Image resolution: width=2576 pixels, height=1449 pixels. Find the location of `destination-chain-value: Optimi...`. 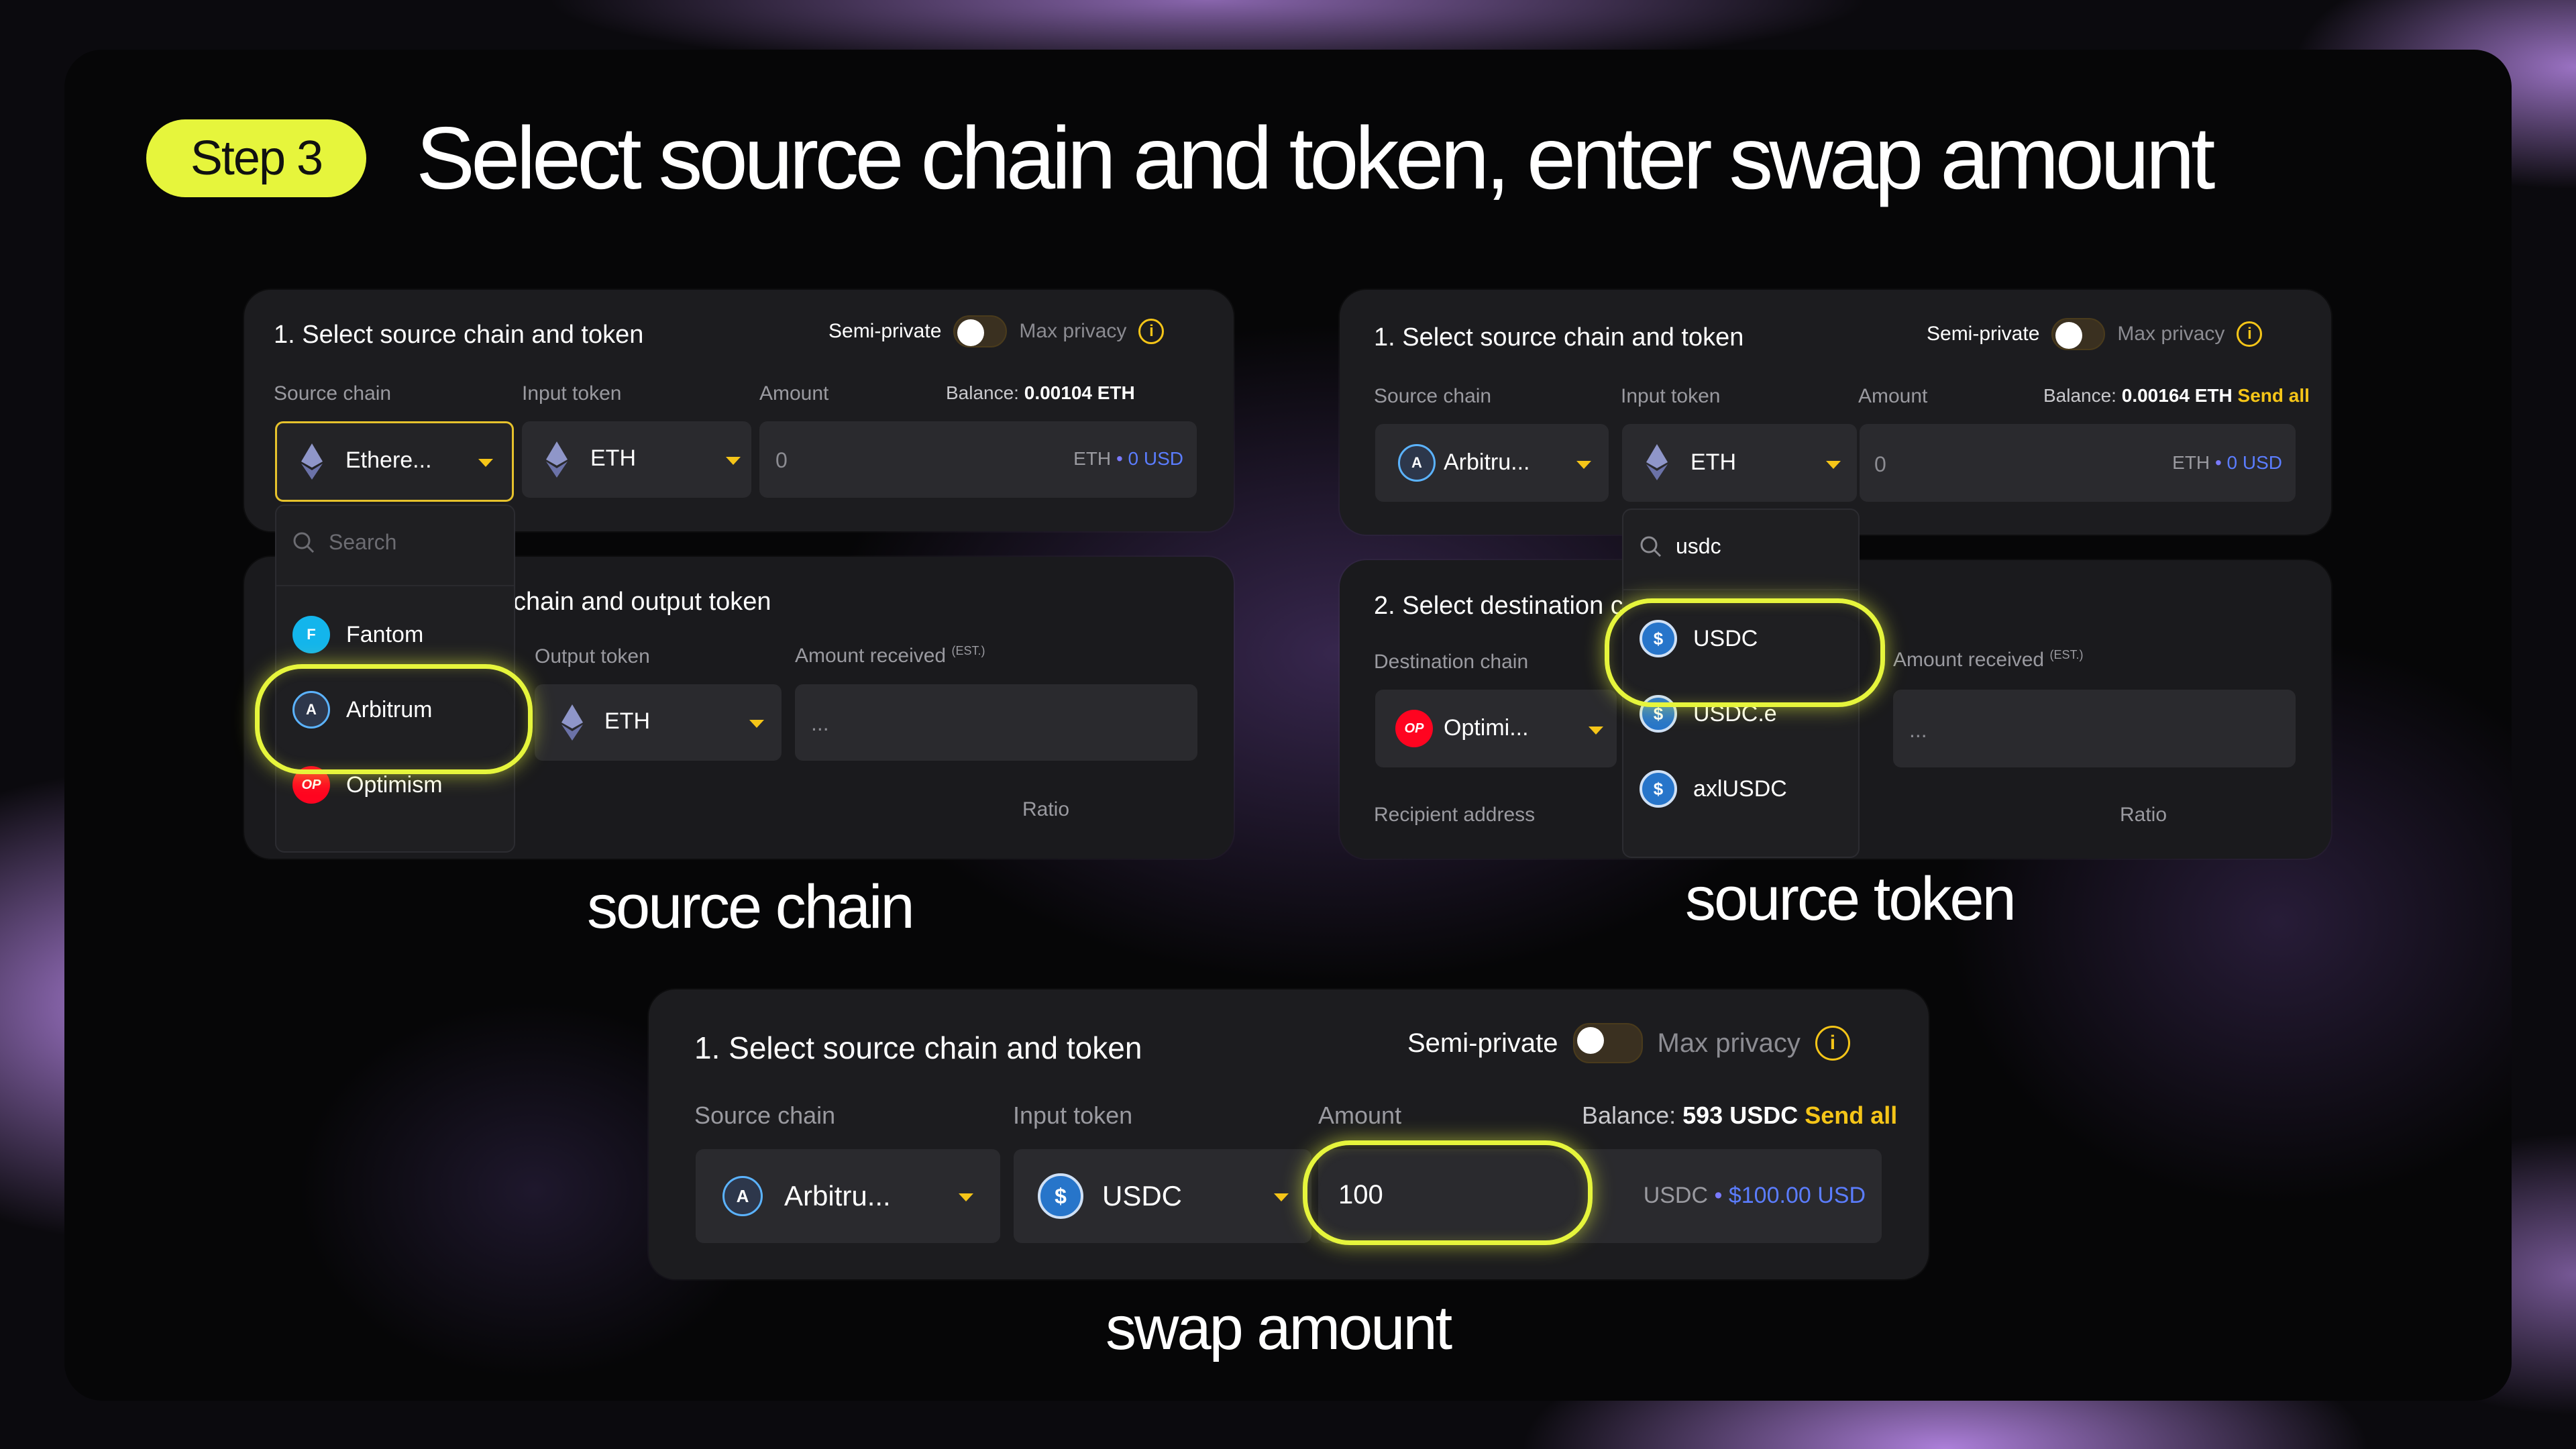

destination-chain-value: Optimi... is located at coordinates (1486, 728).